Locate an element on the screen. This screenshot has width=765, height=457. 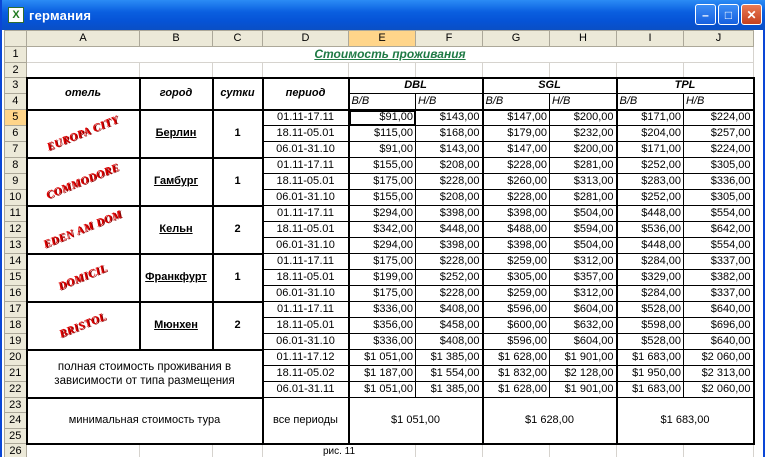
price-cell: $147,00 is located at coordinates (516, 117).